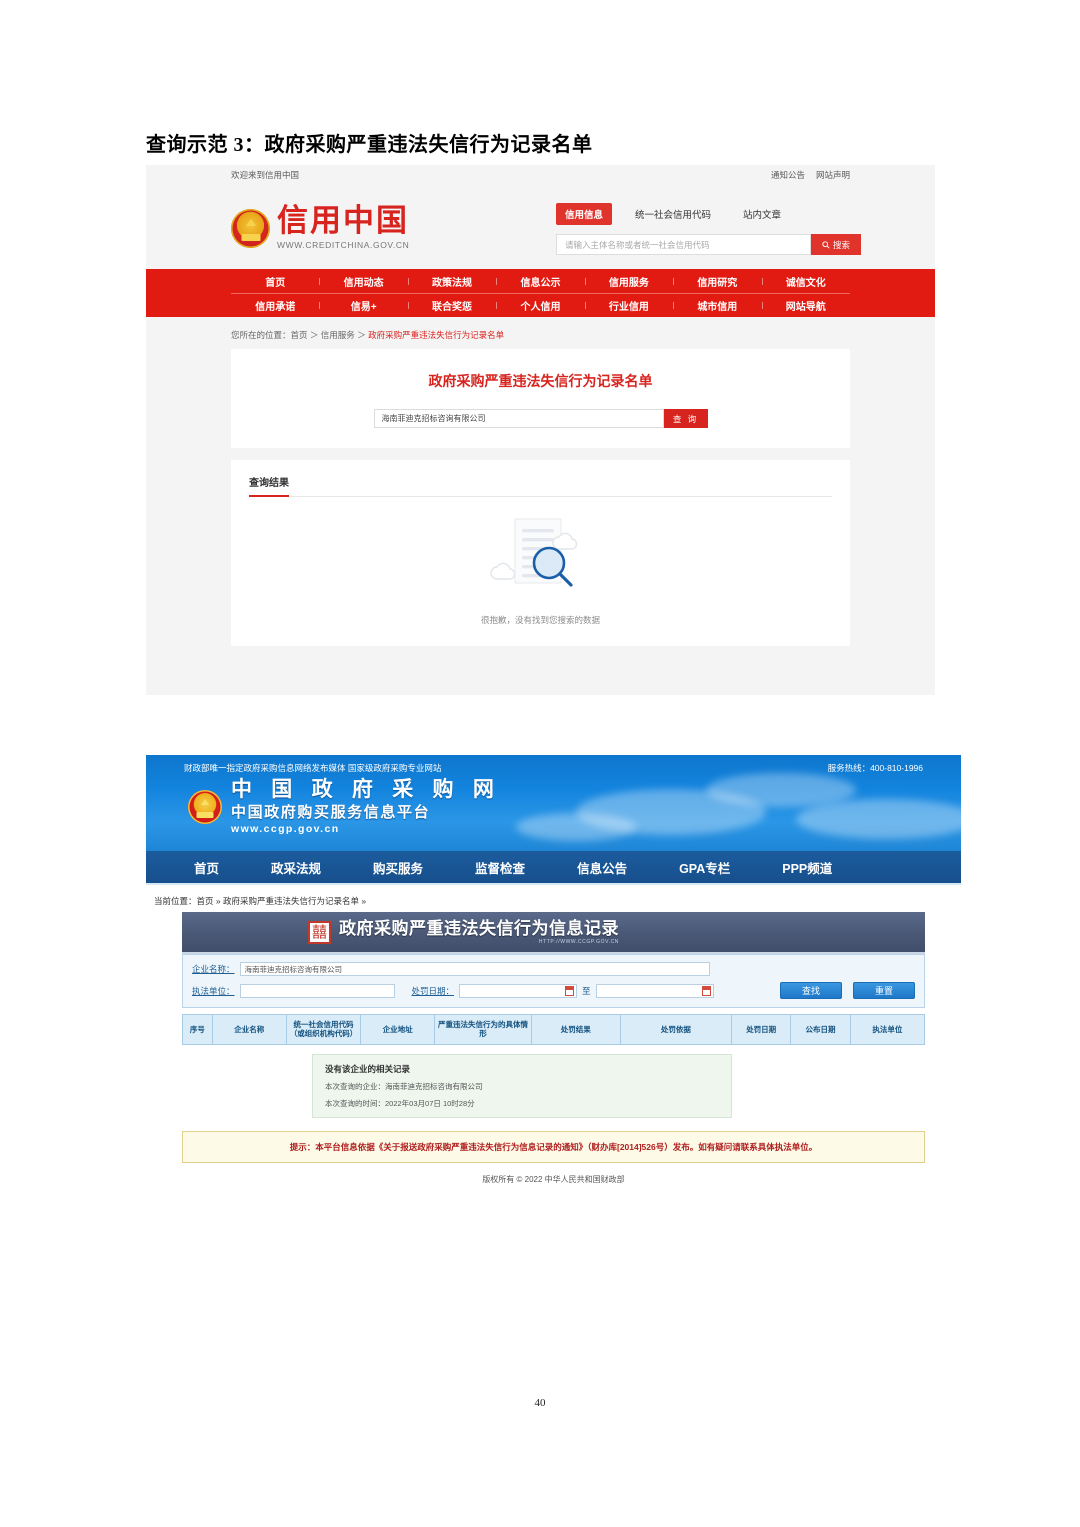  What do you see at coordinates (683, 244) in the screenshot?
I see `search-input: 请输入主体名称或者统一社会信用代码` at bounding box center [683, 244].